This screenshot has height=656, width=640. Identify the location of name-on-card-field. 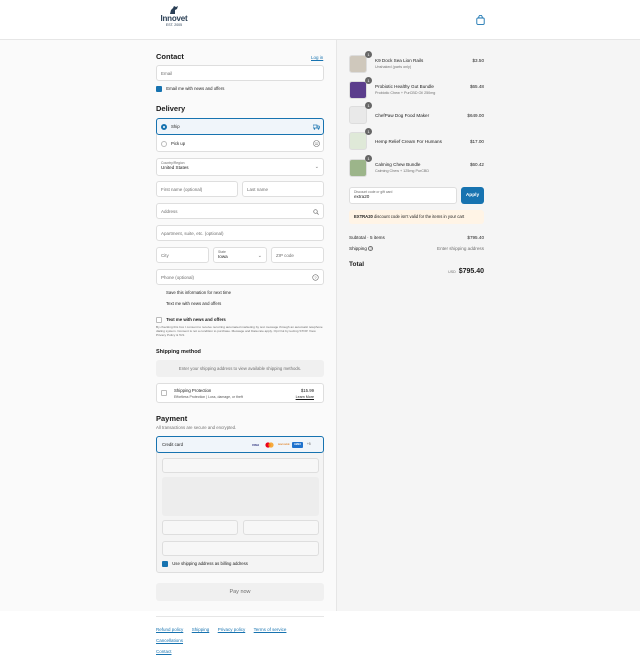
(240, 548).